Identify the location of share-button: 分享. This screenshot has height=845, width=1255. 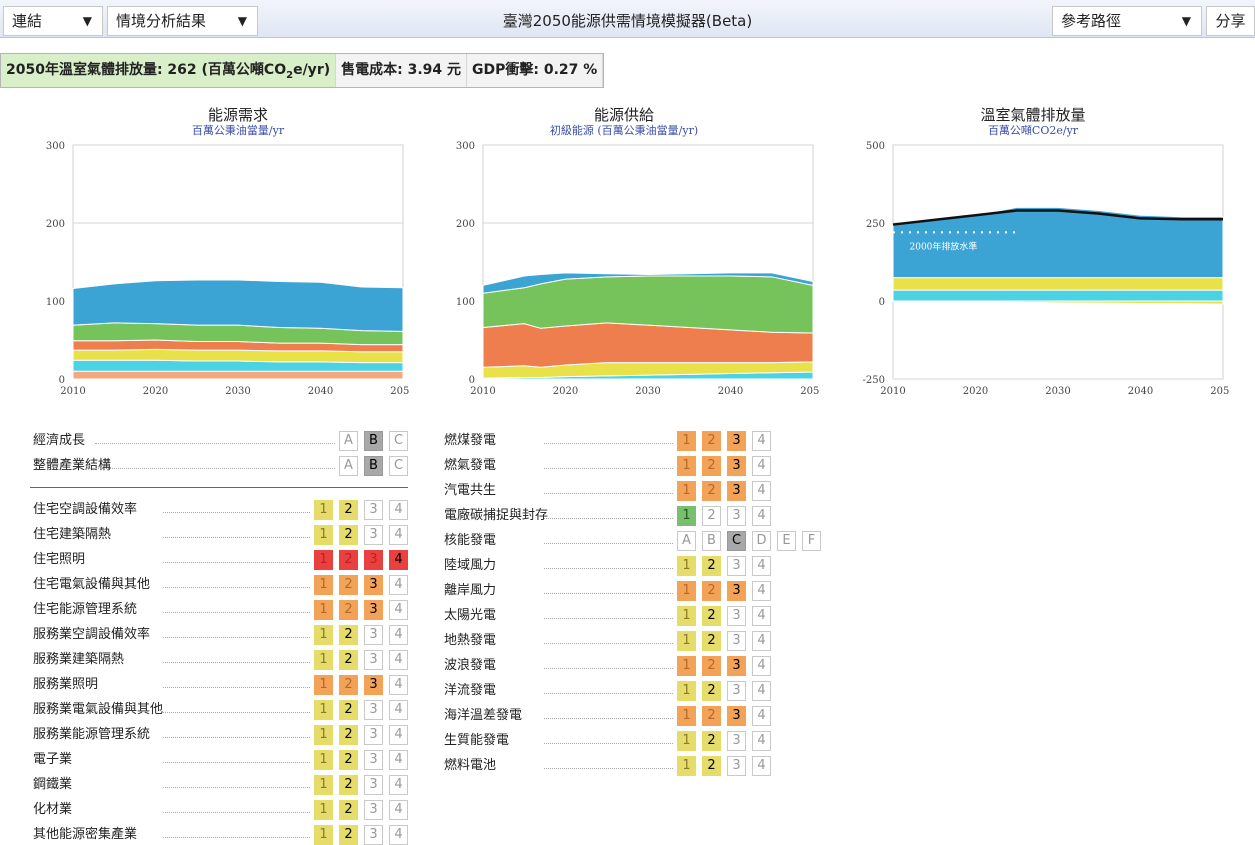
(1230, 21).